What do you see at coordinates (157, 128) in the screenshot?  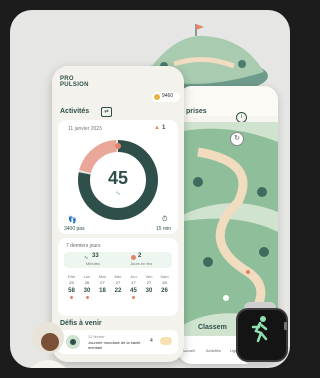 I see `graph-icon: ▲` at bounding box center [157, 128].